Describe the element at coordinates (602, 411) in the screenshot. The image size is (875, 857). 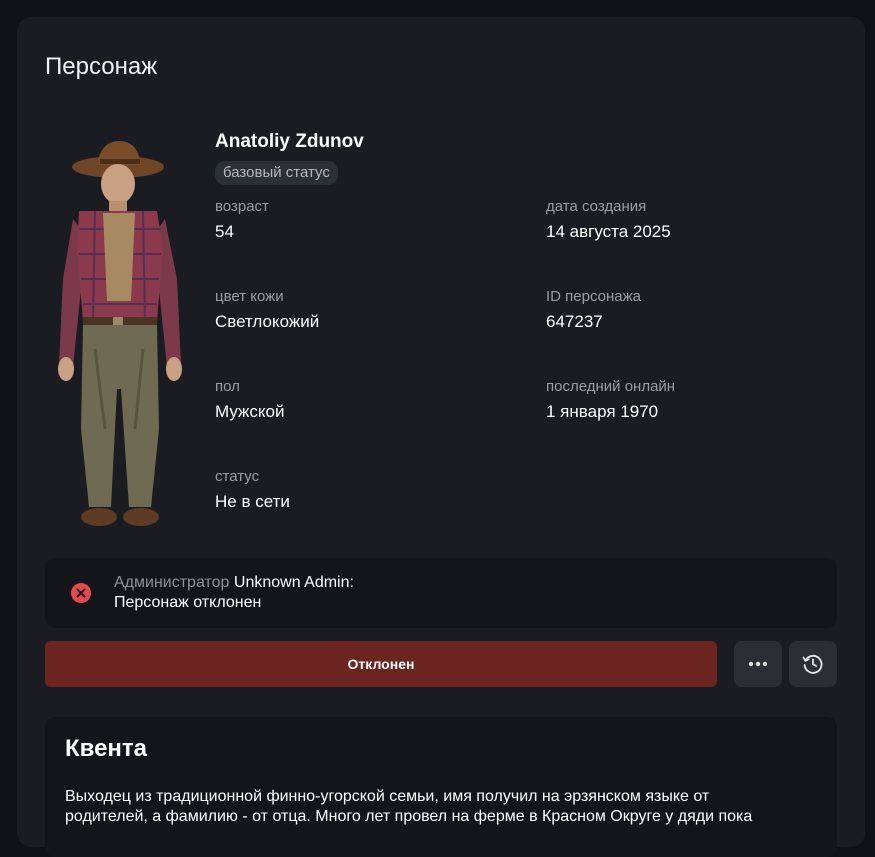
I see `field-value: 1 января 1970` at that location.